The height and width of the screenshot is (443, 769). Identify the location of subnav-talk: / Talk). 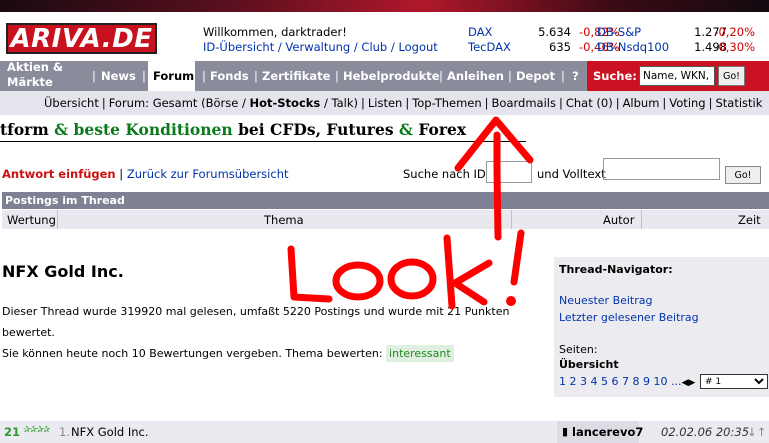
(341, 103).